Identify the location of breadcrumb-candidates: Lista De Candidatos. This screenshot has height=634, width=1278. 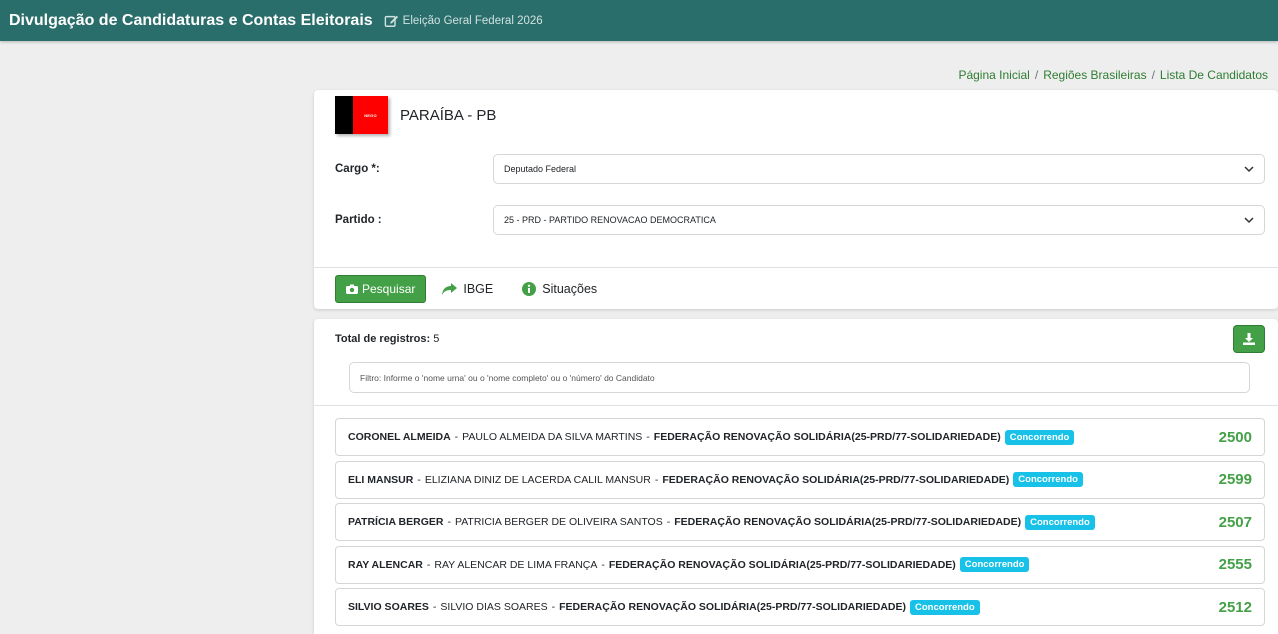
(1214, 75).